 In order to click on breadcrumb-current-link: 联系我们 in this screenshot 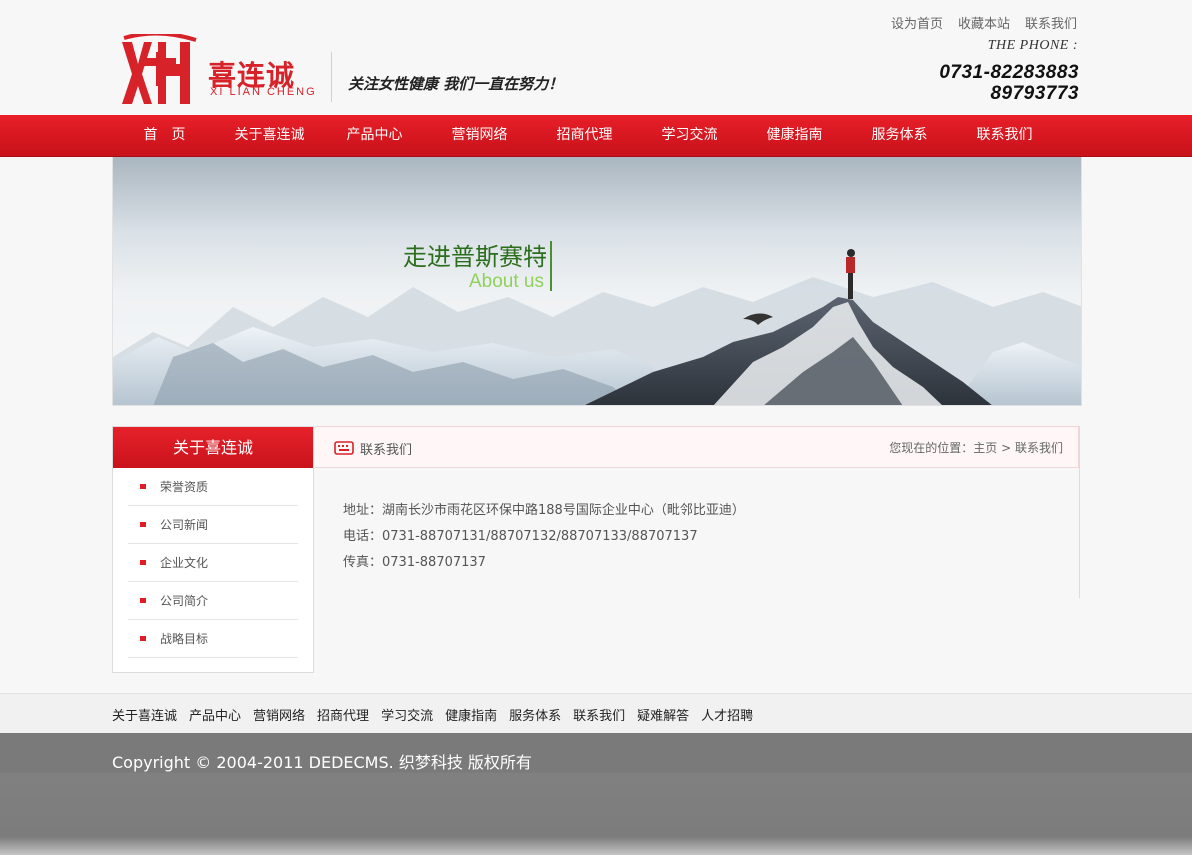, I will do `click(1039, 448)`.